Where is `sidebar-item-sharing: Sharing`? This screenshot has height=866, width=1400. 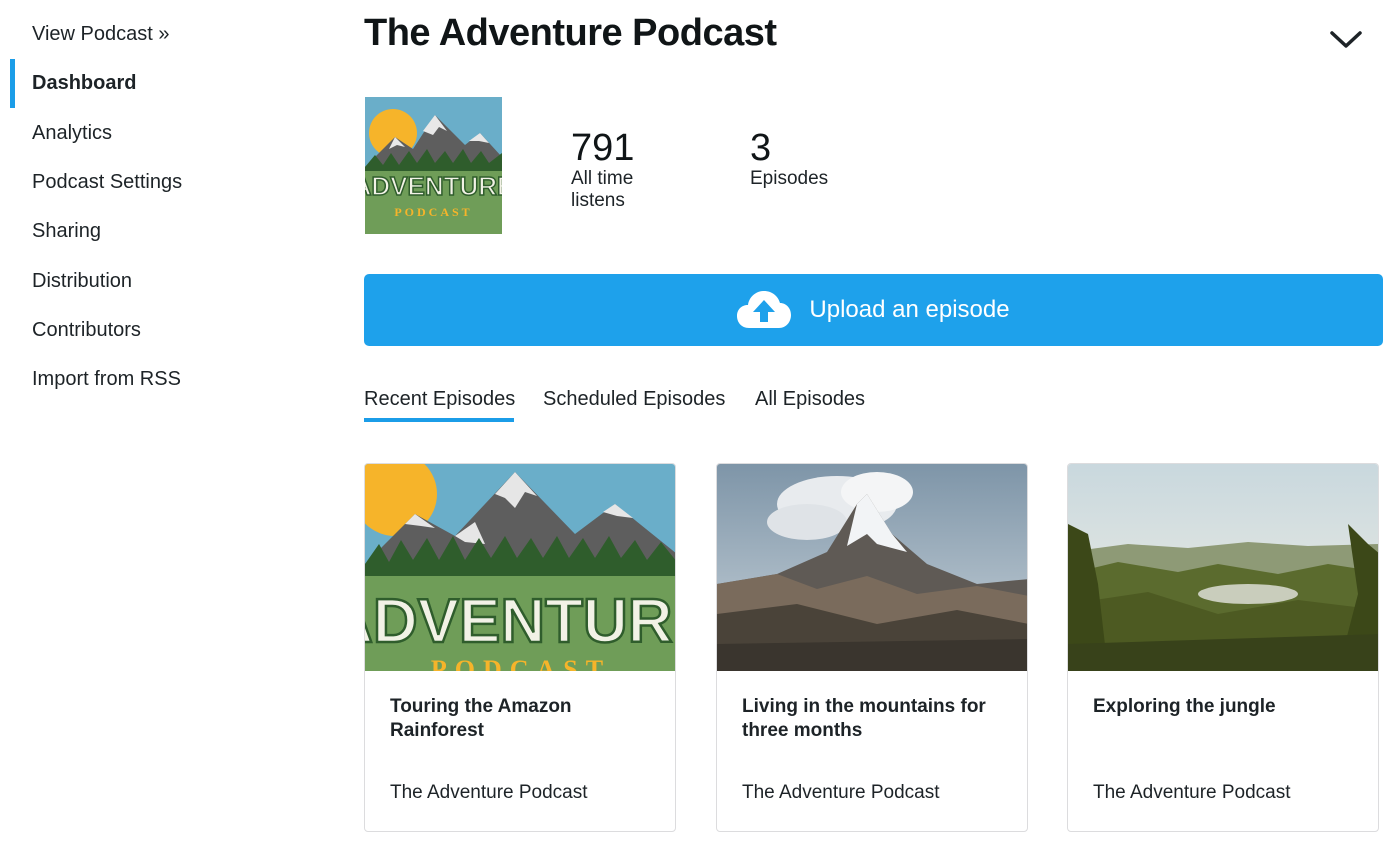 sidebar-item-sharing: Sharing is located at coordinates (66, 231).